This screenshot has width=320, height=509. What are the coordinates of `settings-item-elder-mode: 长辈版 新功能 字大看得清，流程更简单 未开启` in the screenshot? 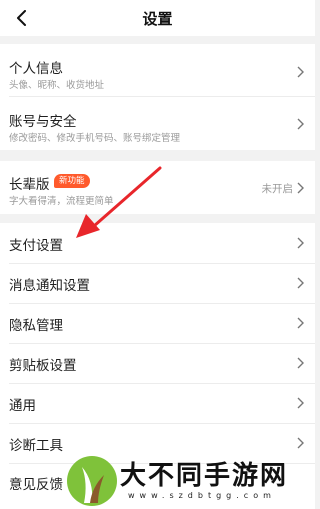 It's located at (157, 187).